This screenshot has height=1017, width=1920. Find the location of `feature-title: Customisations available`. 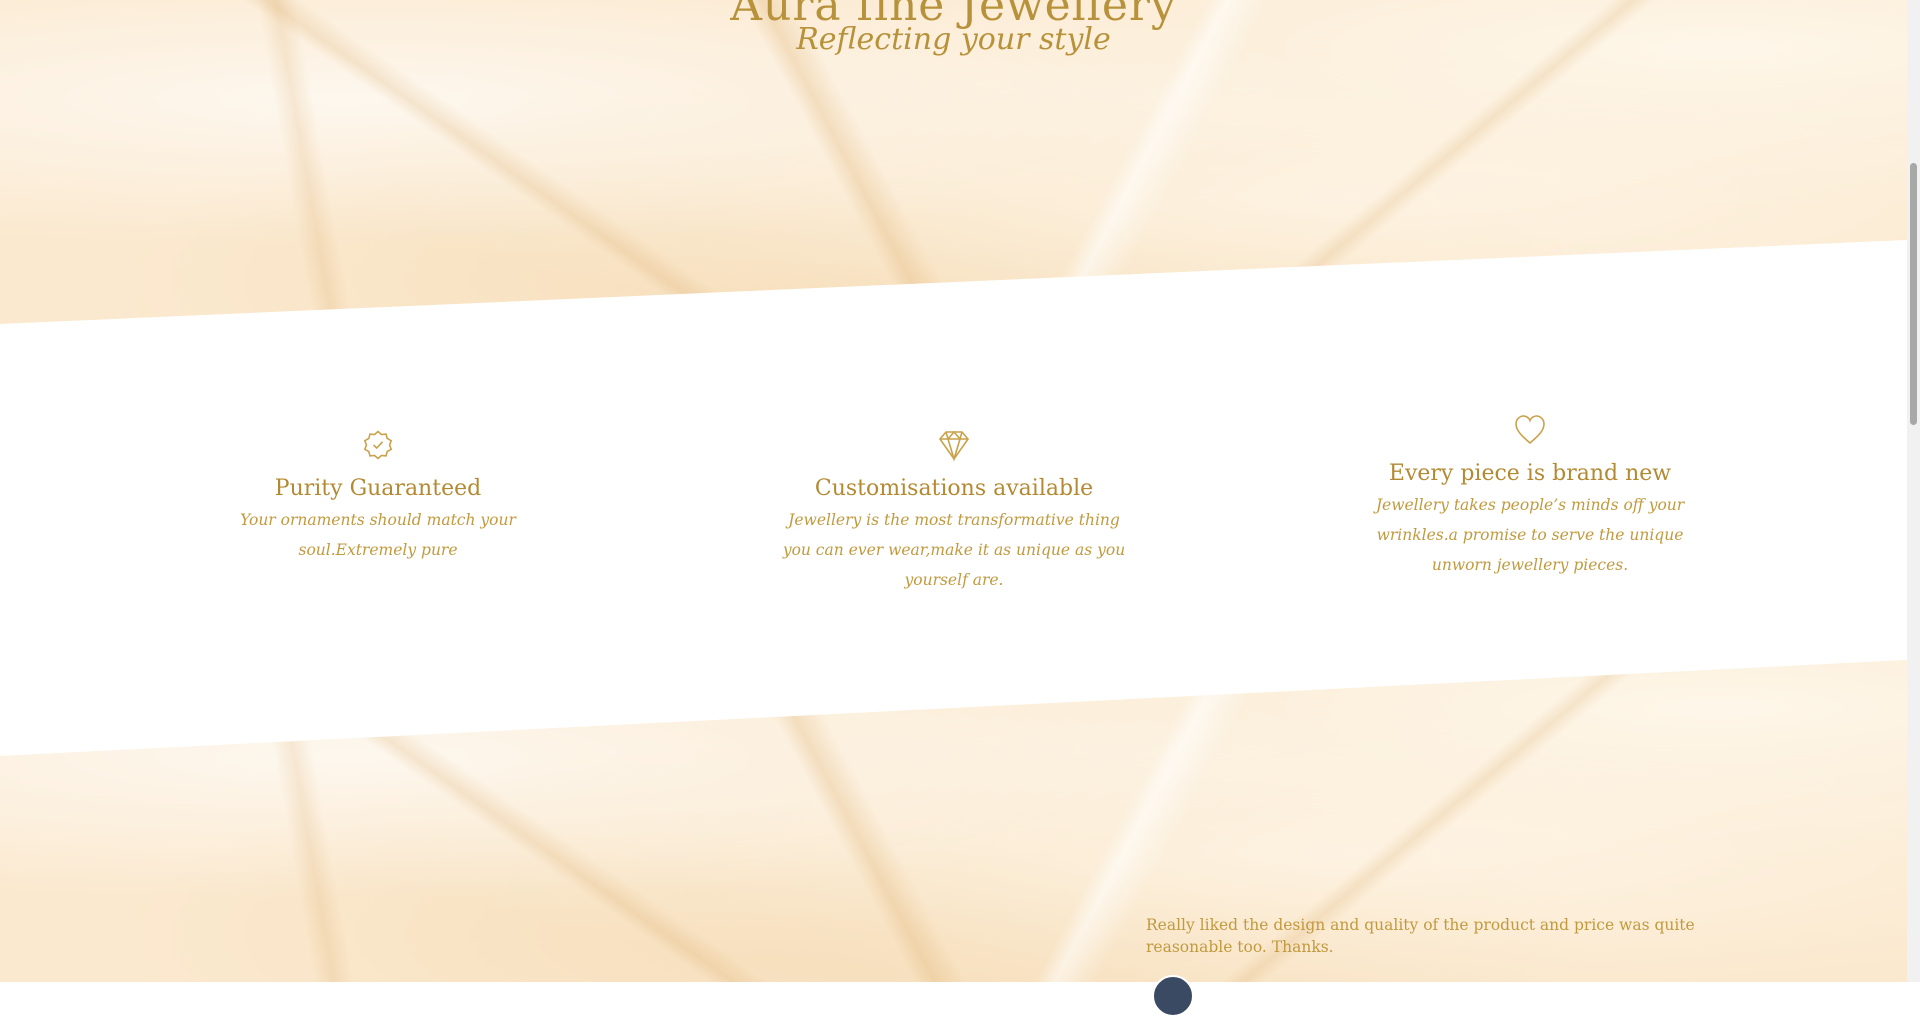

feature-title: Customisations available is located at coordinates (954, 488).